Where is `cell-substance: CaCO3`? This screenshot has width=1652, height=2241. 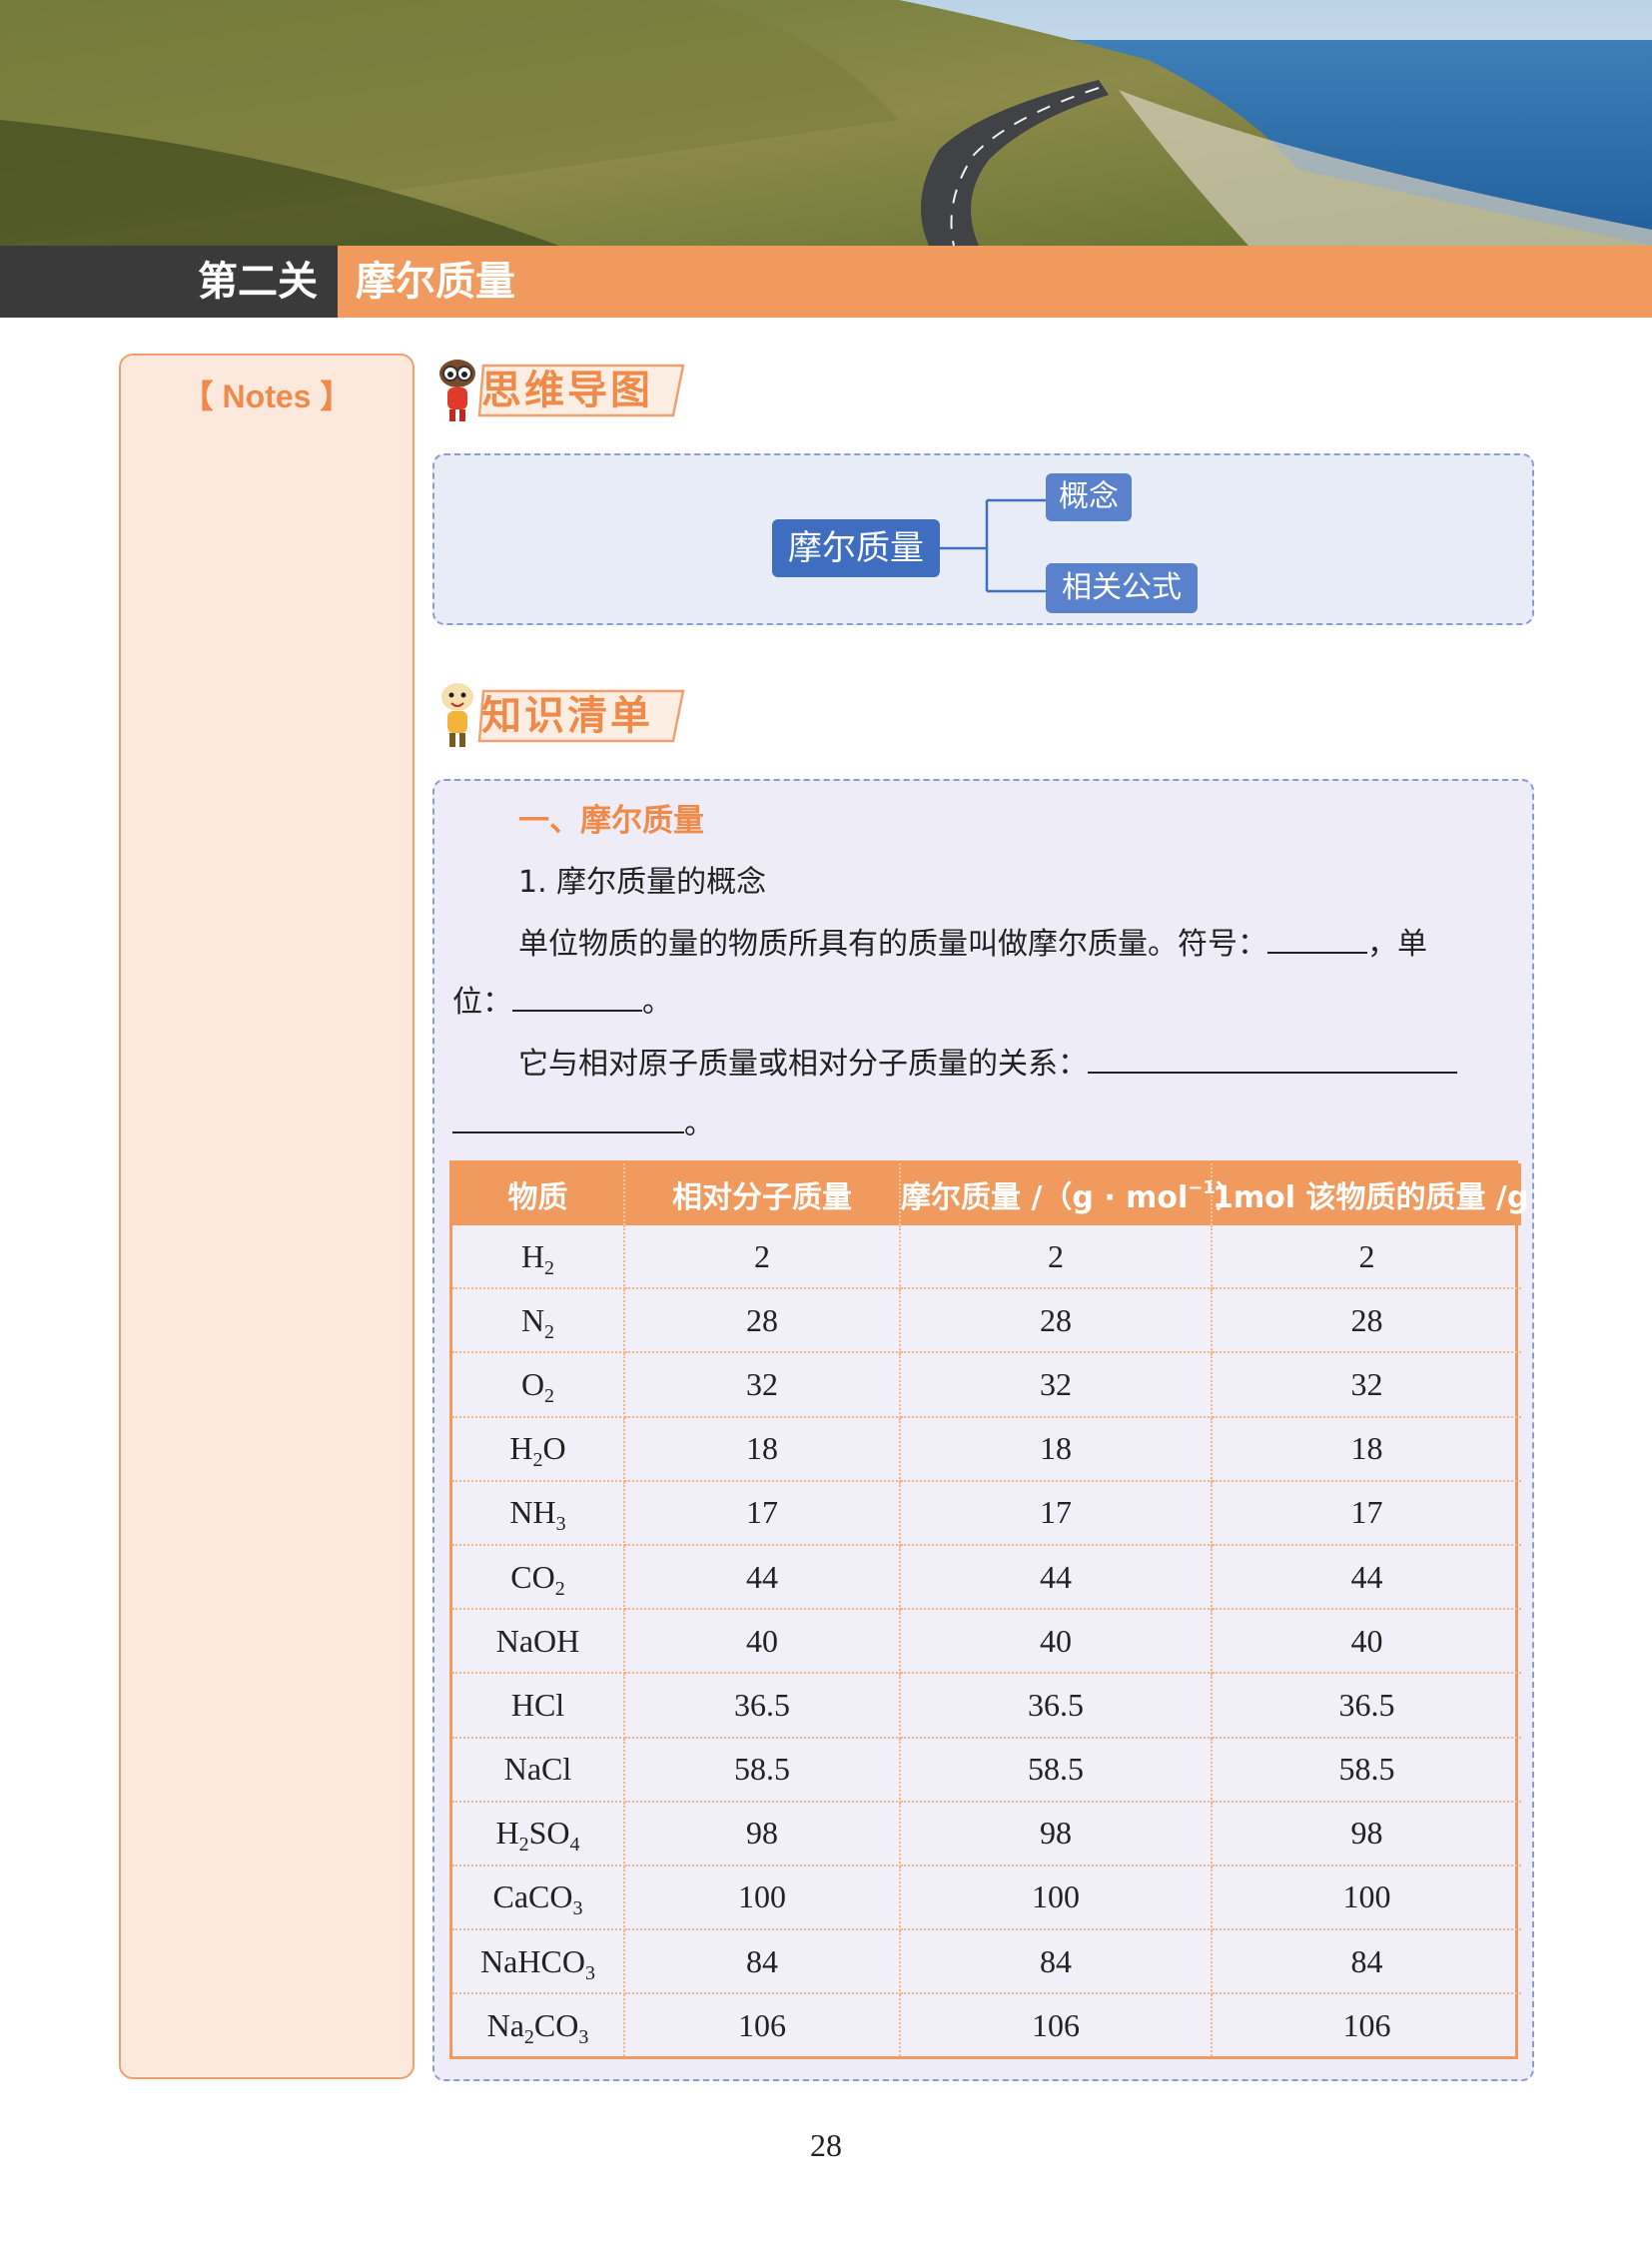
cell-substance: CaCO3 is located at coordinates (538, 1898).